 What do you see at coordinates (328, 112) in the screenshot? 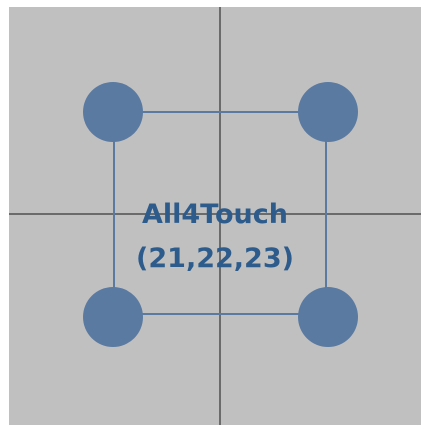
I see `touch-point-top-right` at bounding box center [328, 112].